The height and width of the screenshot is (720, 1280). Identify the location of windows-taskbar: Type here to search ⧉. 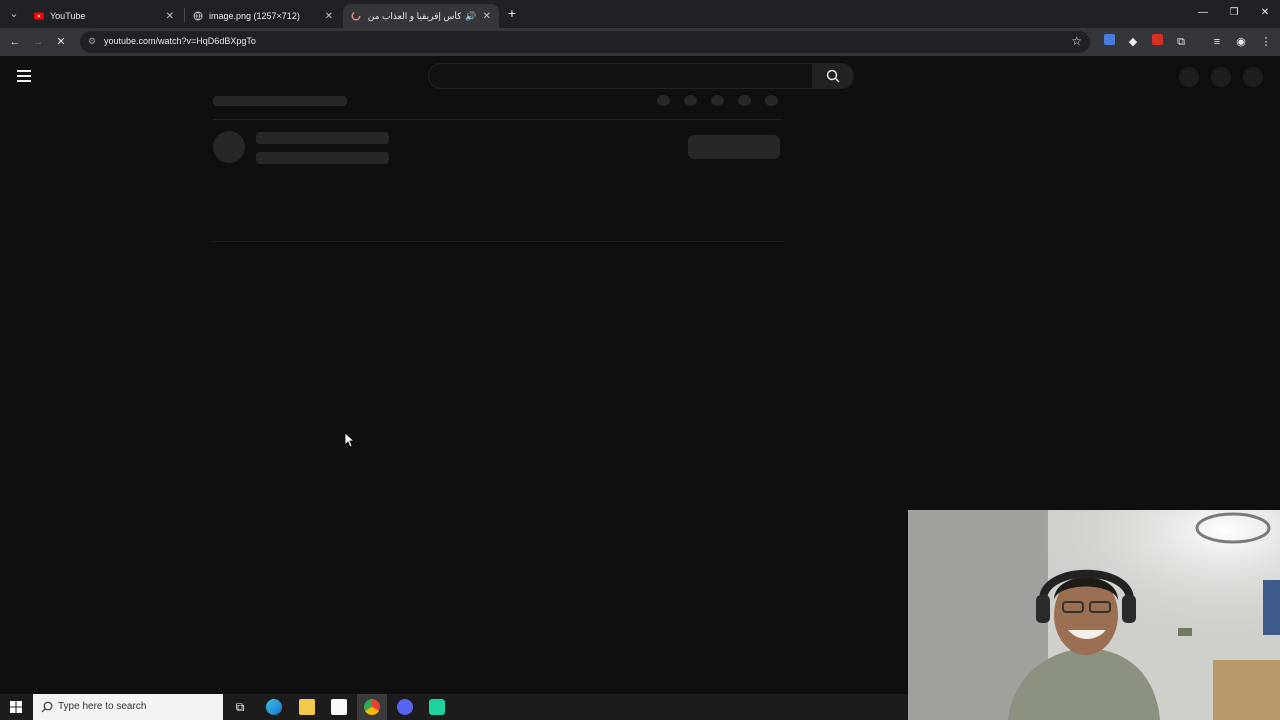
(454, 707).